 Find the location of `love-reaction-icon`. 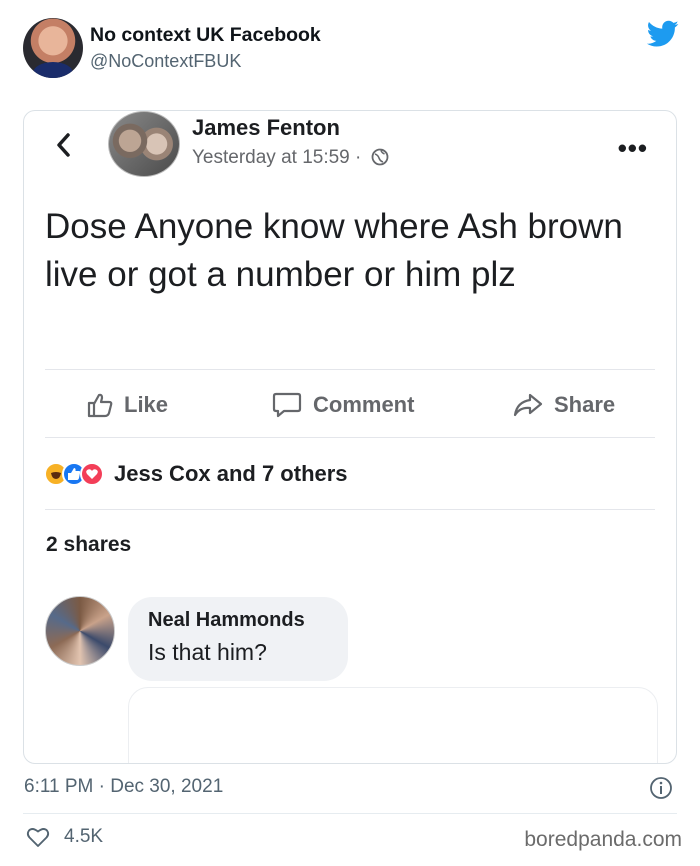

love-reaction-icon is located at coordinates (92, 474).